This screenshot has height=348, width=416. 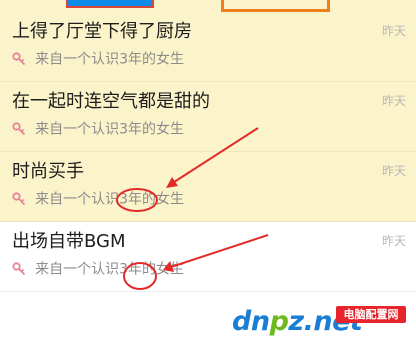 What do you see at coordinates (275, 6) in the screenshot?
I see `tab-right-highlight` at bounding box center [275, 6].